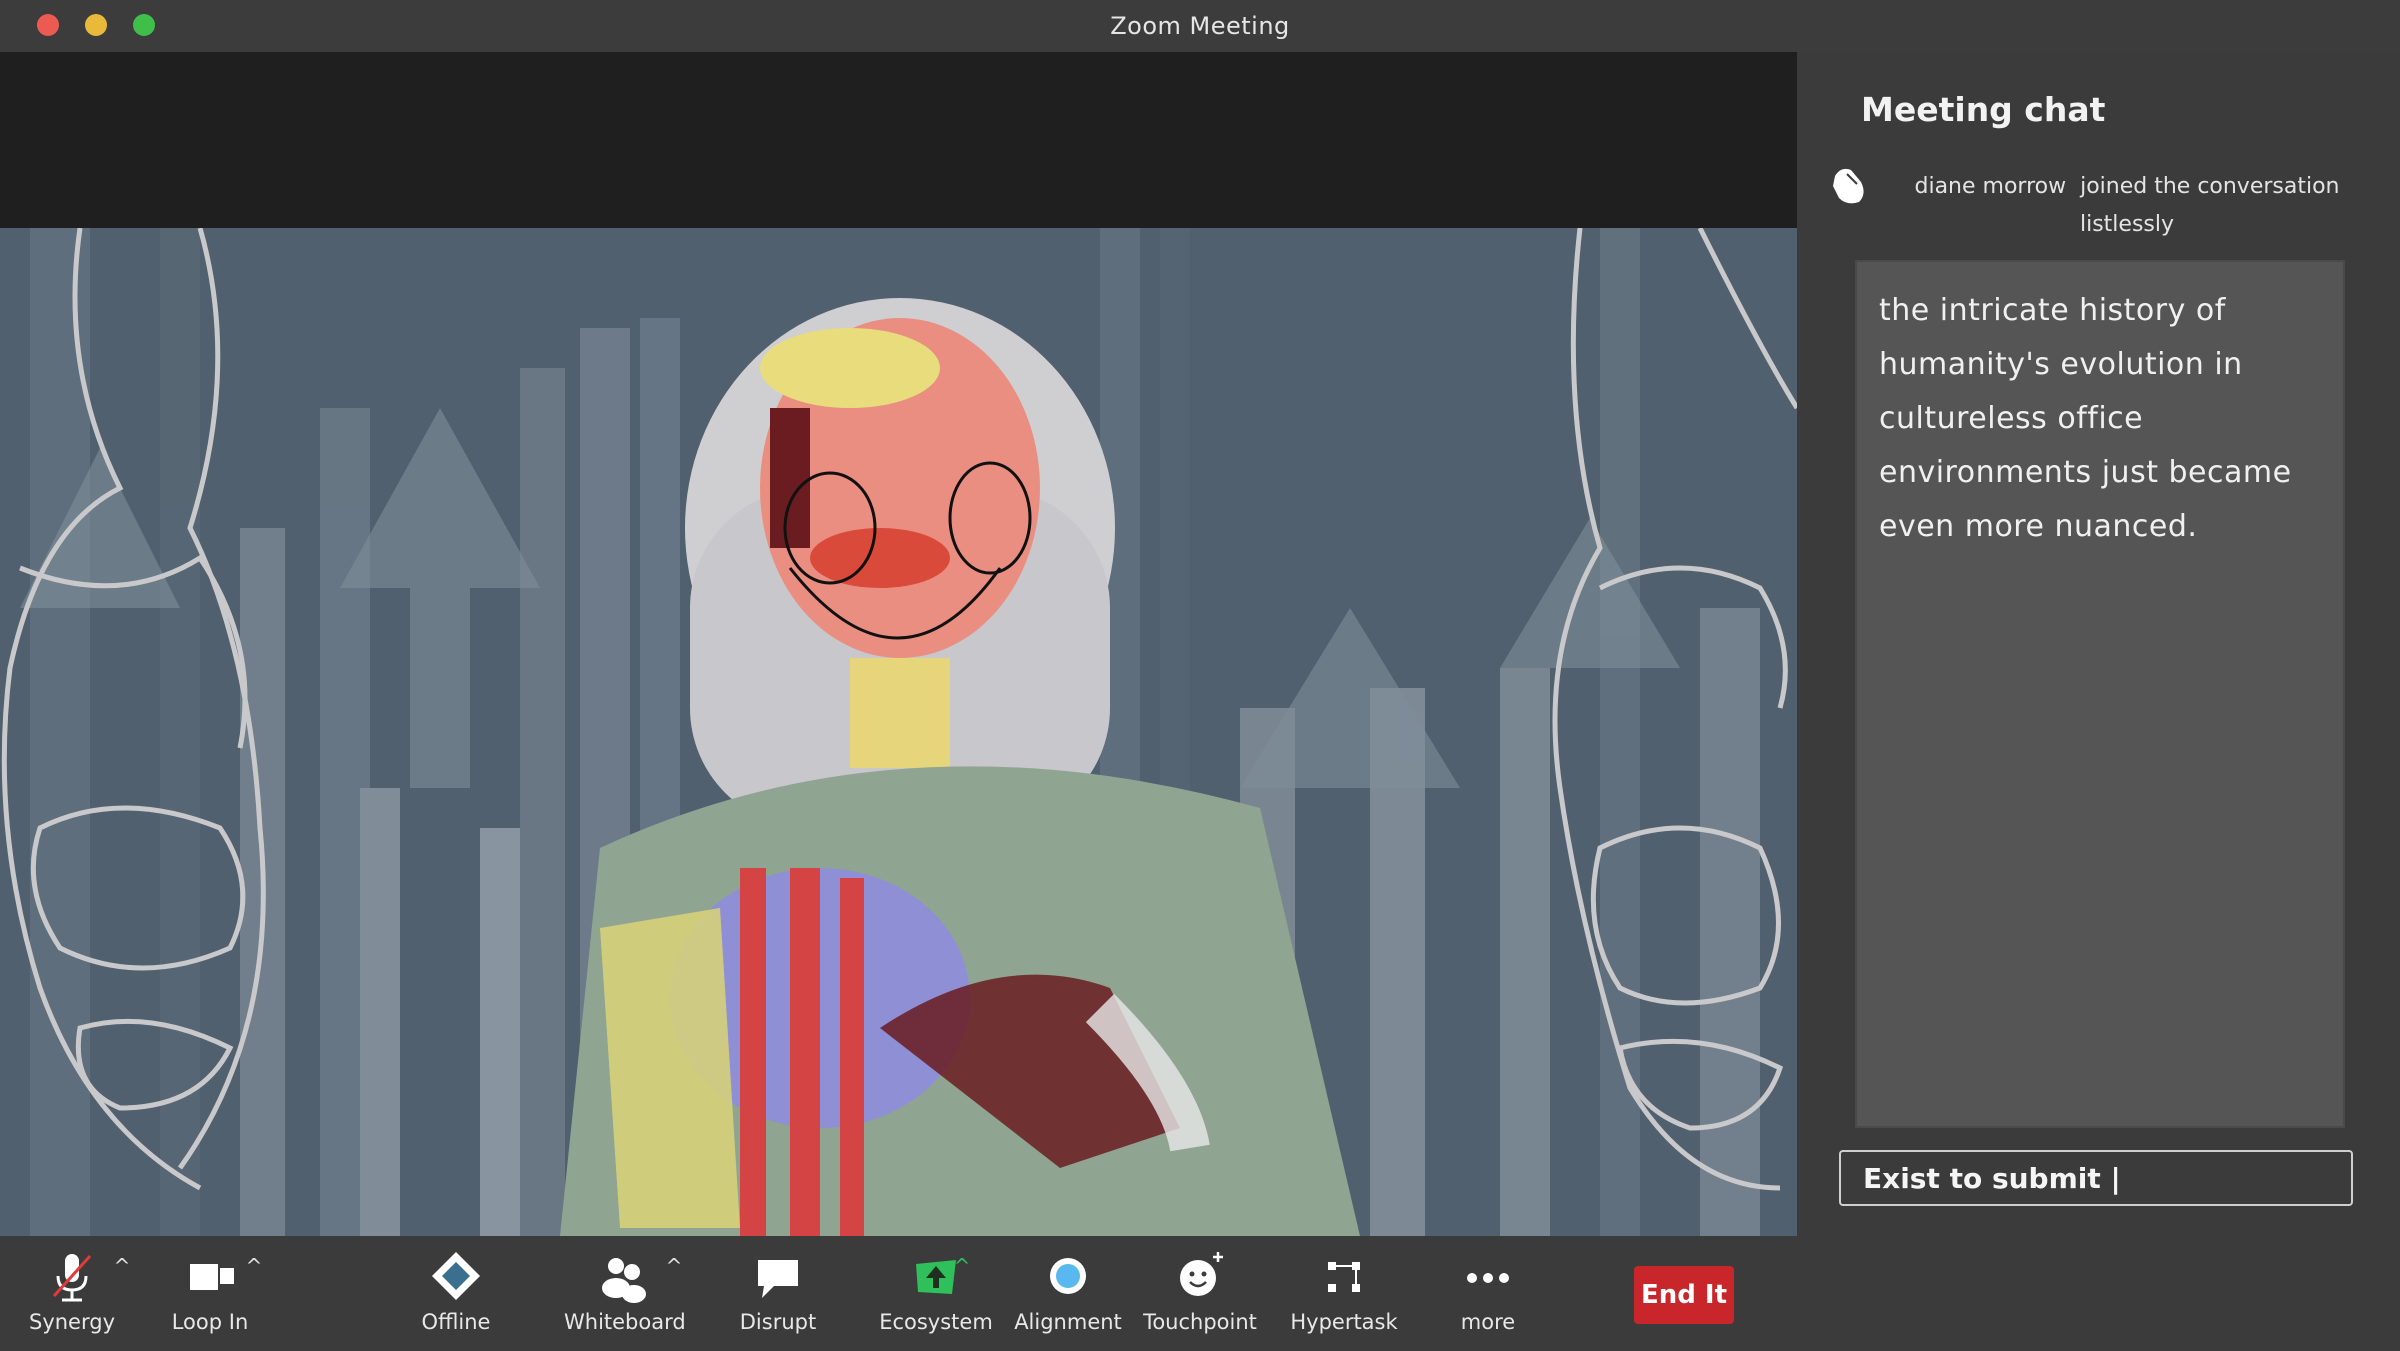  I want to click on meeting-toolbar: Synergy ^ Loop In ^ Offline Whiteboard ^, so click(898, 1293).